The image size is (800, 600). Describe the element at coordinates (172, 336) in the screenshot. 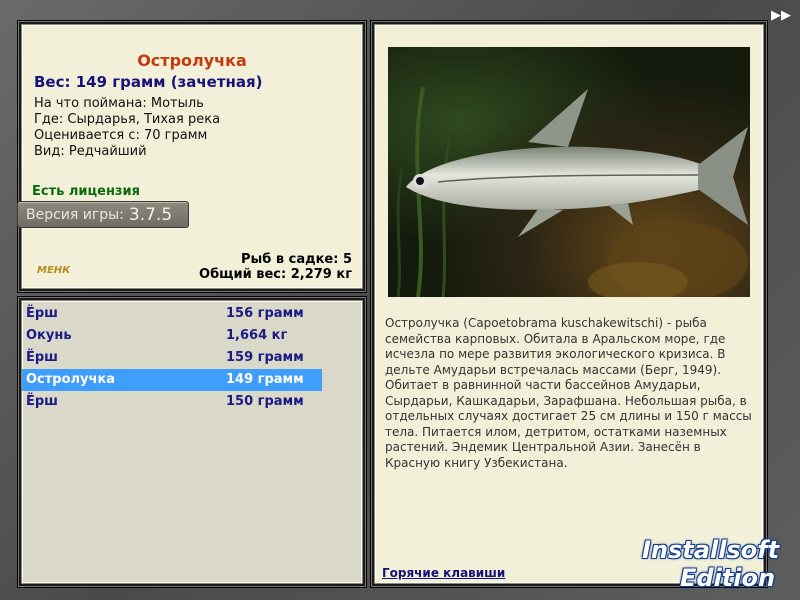

I see `list-item: Окунь 1,664 кг` at that location.